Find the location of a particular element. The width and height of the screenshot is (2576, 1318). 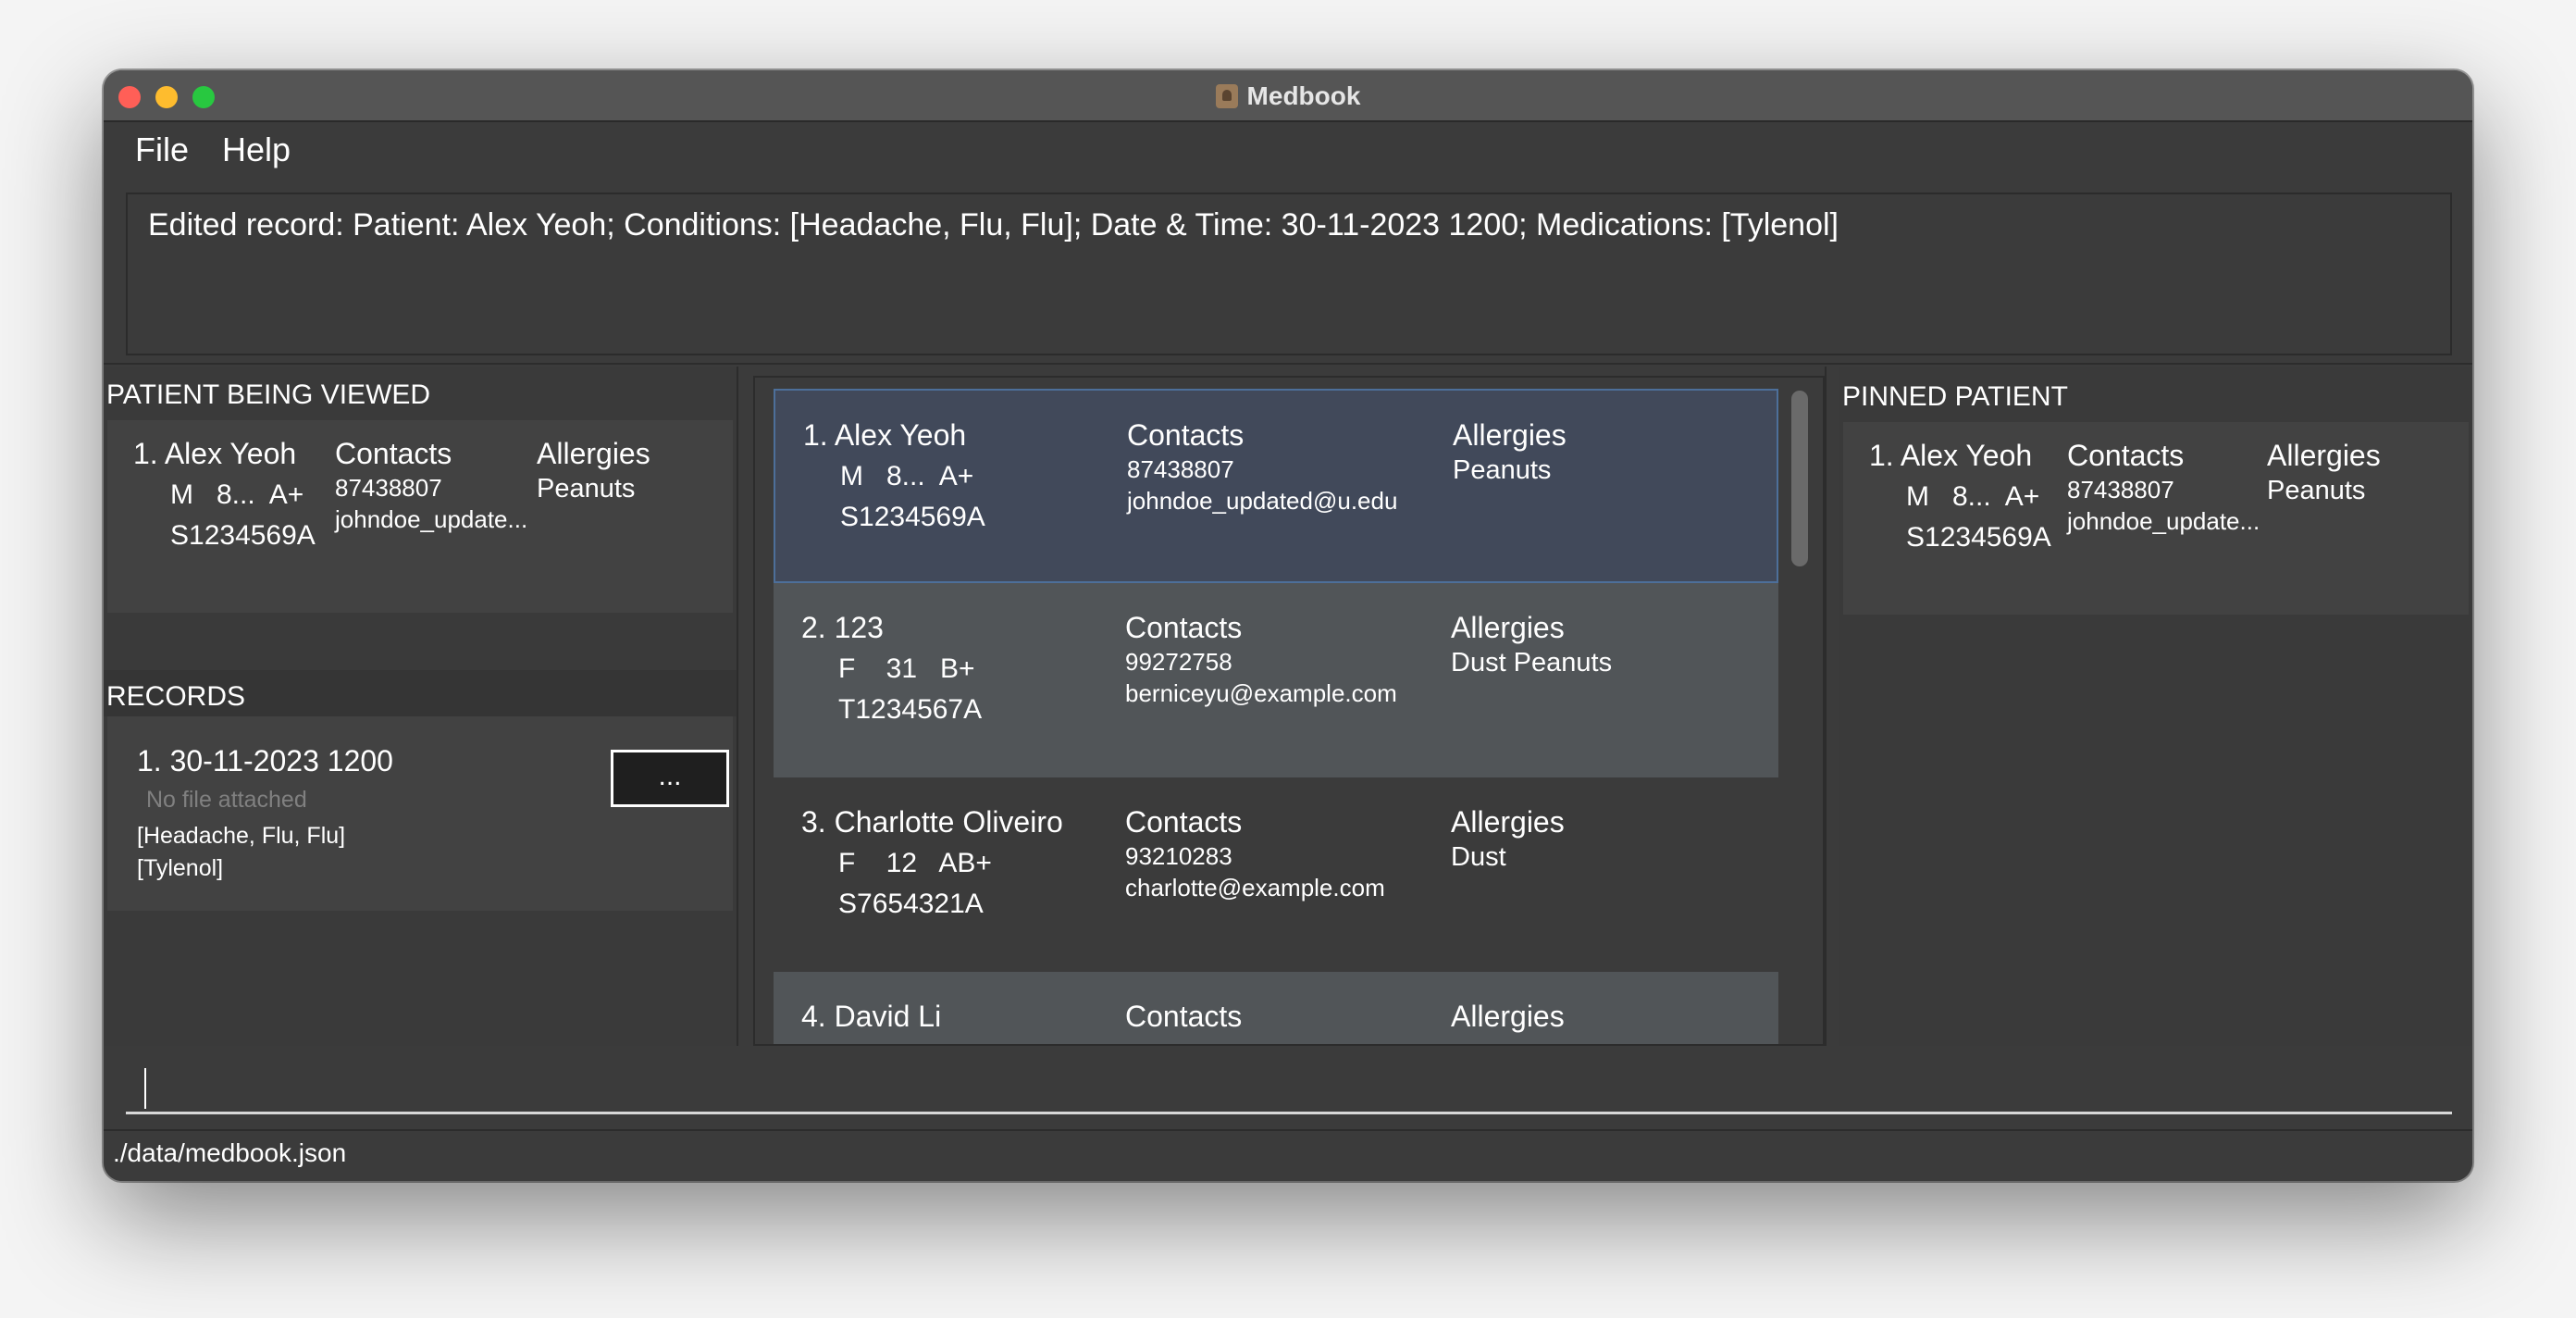

patient-meta: F 31 B+ is located at coordinates (907, 668).